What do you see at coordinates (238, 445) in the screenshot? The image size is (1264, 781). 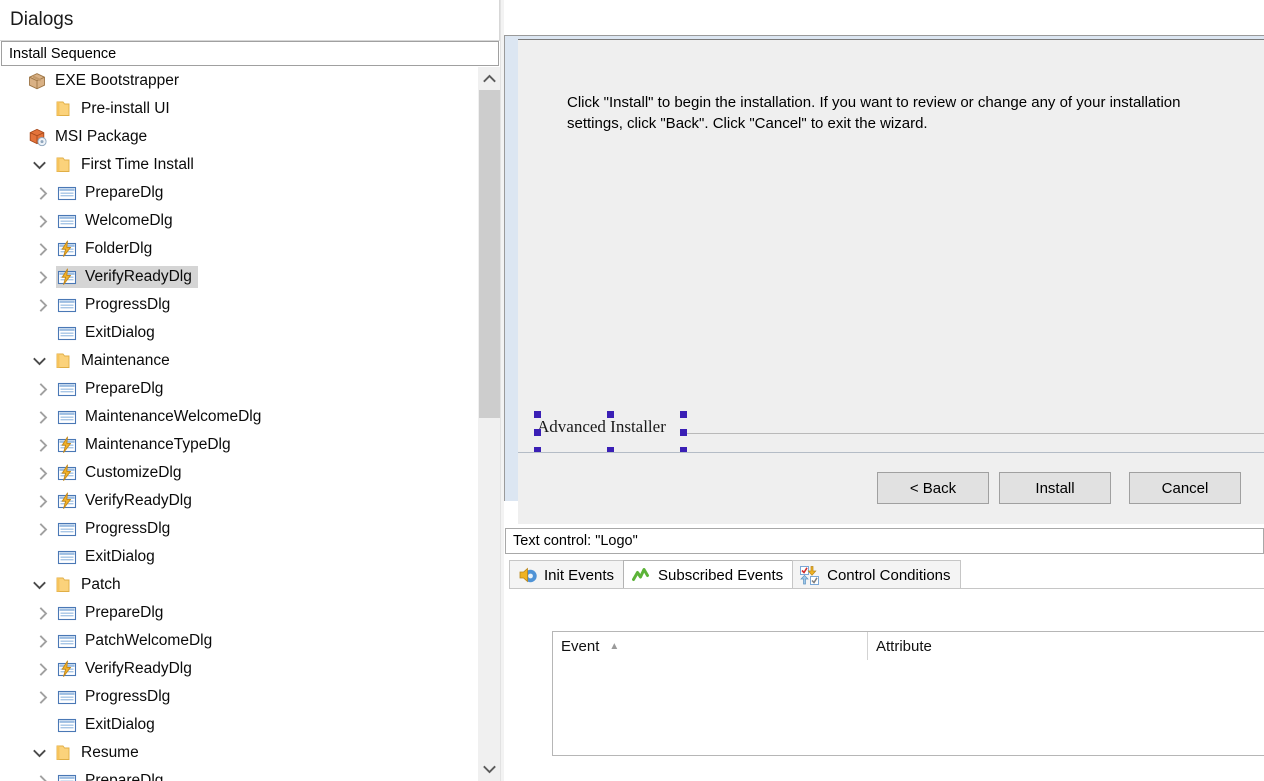 I see `tree-item: MaintenanceTypeDlg` at bounding box center [238, 445].